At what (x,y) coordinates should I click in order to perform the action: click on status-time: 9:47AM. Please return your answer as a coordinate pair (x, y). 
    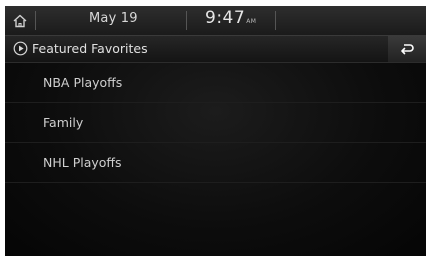
    Looking at the image, I should click on (230, 18).